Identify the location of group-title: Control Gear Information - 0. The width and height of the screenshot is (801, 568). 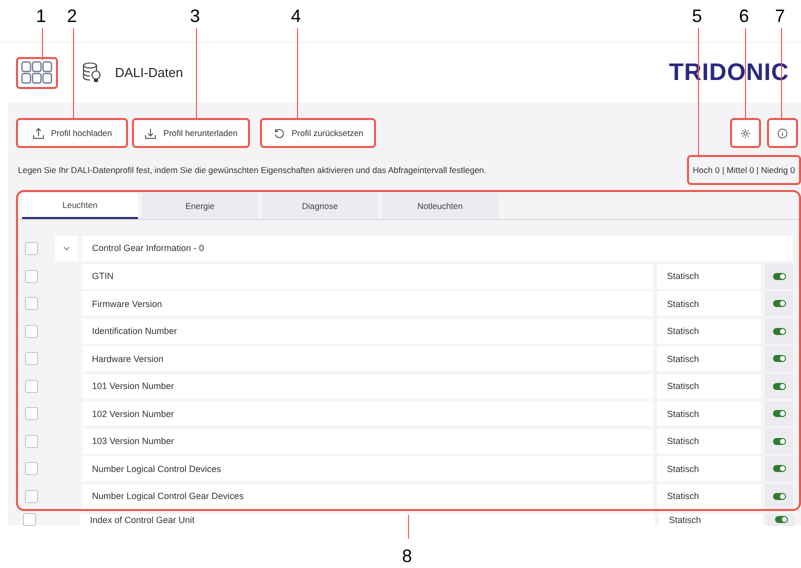
(437, 248).